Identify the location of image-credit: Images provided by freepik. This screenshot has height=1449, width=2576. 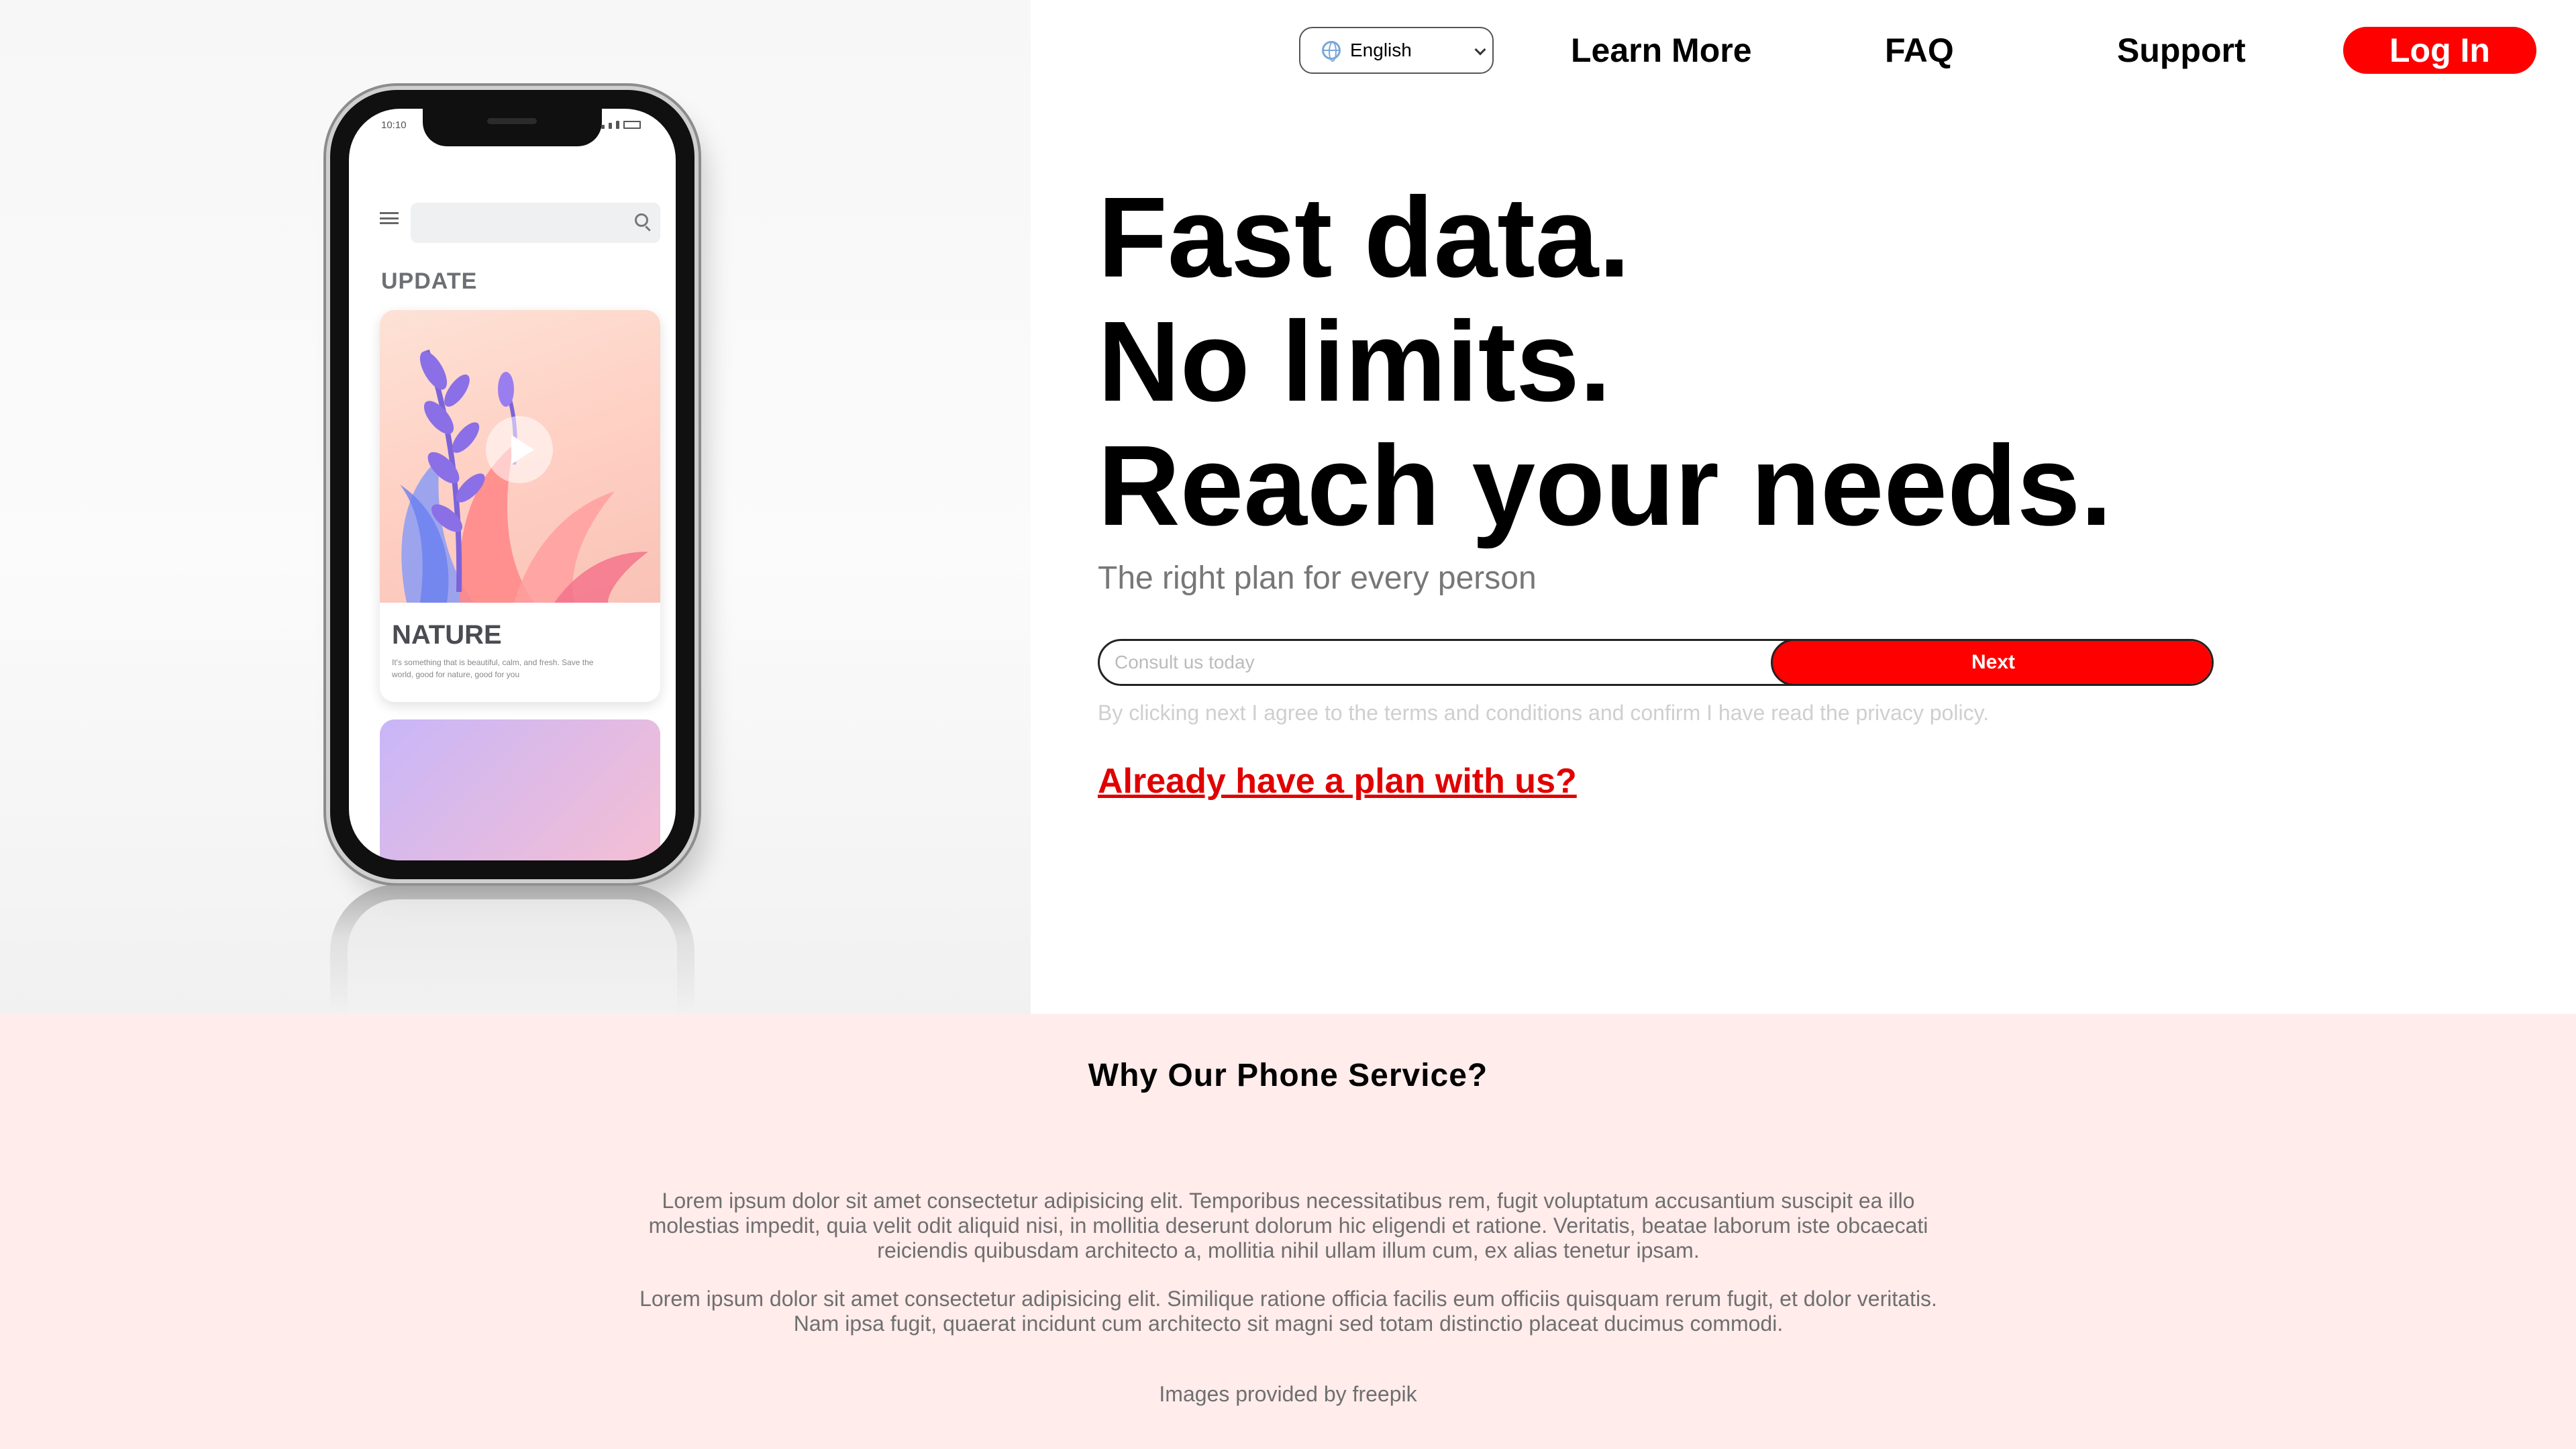
(1288, 1394).